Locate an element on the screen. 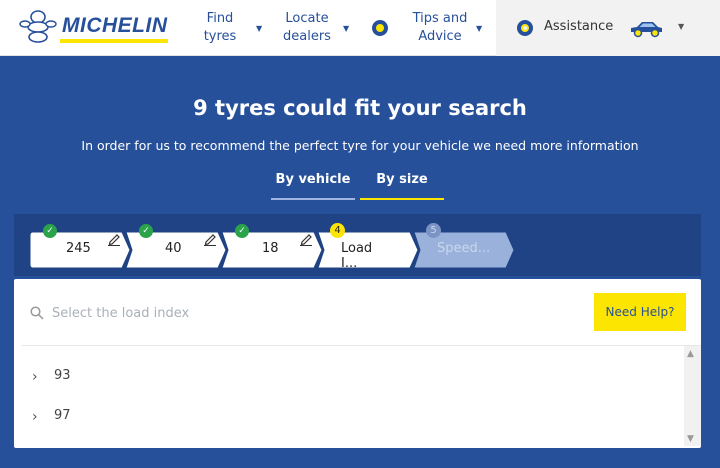 The image size is (720, 468). nav-label-line1: Tips and is located at coordinates (440, 18).